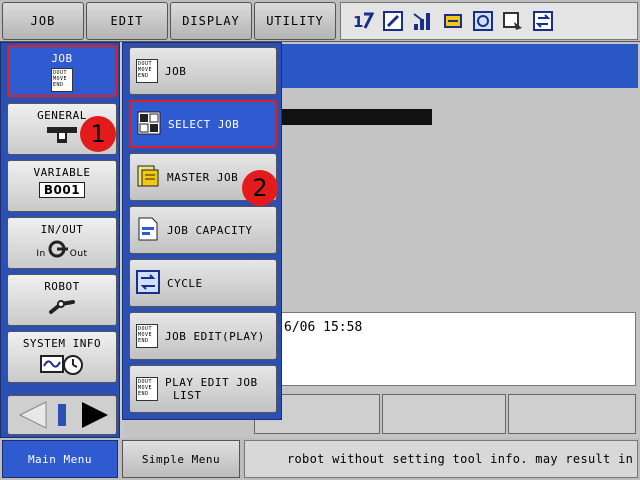 The image size is (640, 480). What do you see at coordinates (62, 343) in the screenshot?
I see `main-menu-label: SYSTEM INFO` at bounding box center [62, 343].